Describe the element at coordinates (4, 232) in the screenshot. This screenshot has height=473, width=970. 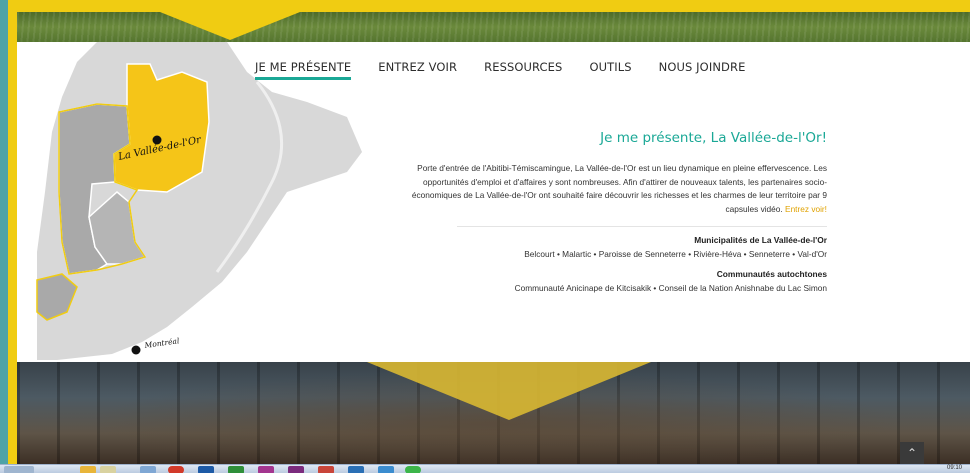
I see `left-teal-border` at that location.